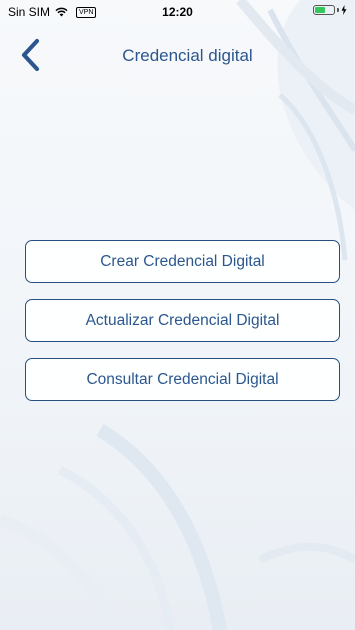  I want to click on chevron-left-icon, so click(30, 55).